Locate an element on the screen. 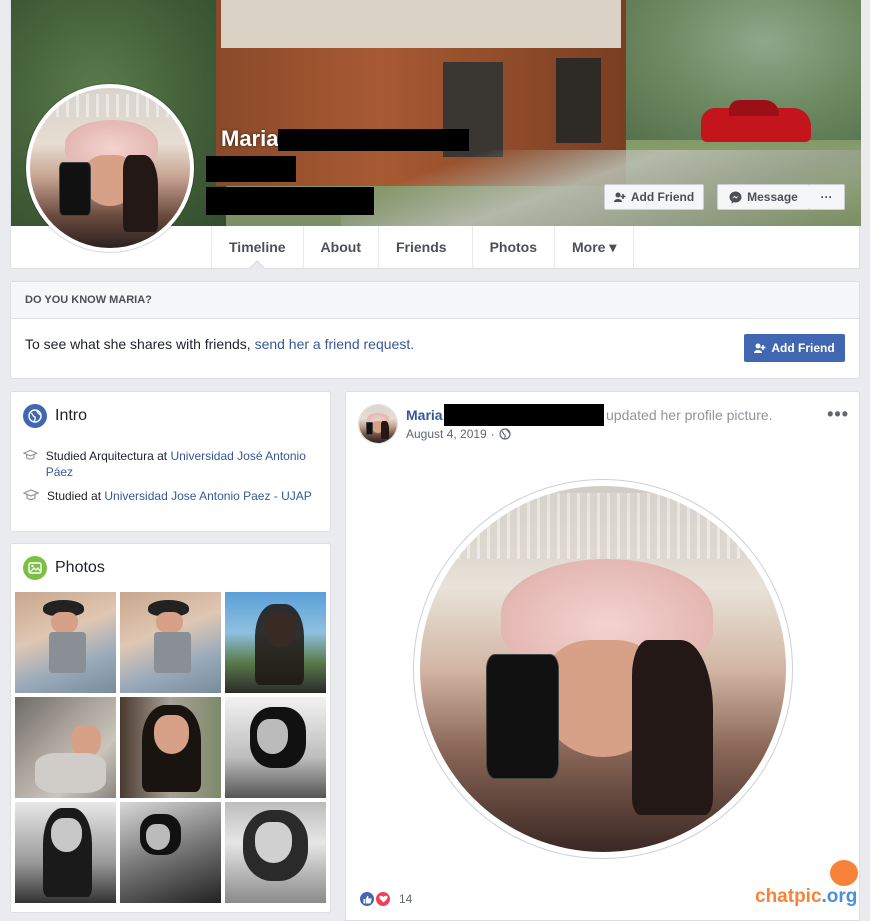 This screenshot has width=870, height=921. tab-timeline: Timeline is located at coordinates (257, 247).